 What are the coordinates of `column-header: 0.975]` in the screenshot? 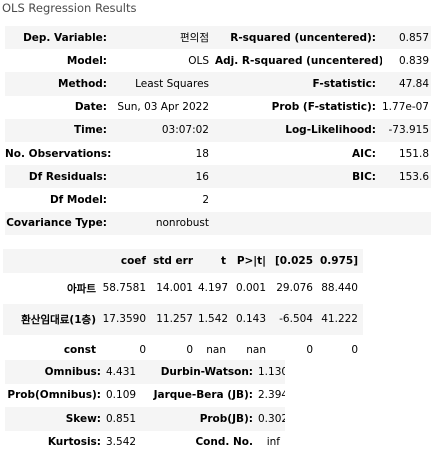 It's located at (340, 261).